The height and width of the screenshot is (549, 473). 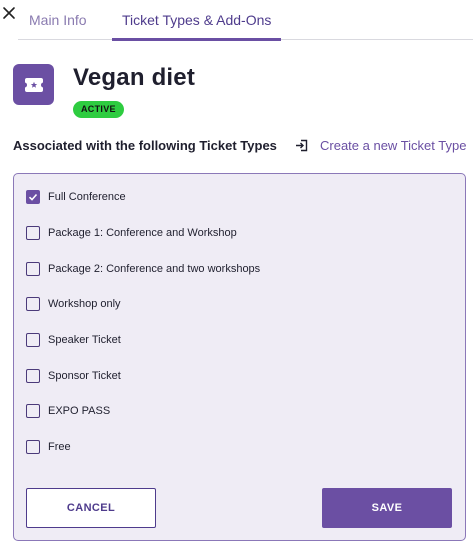 I want to click on save-button: SAVE, so click(x=387, y=508).